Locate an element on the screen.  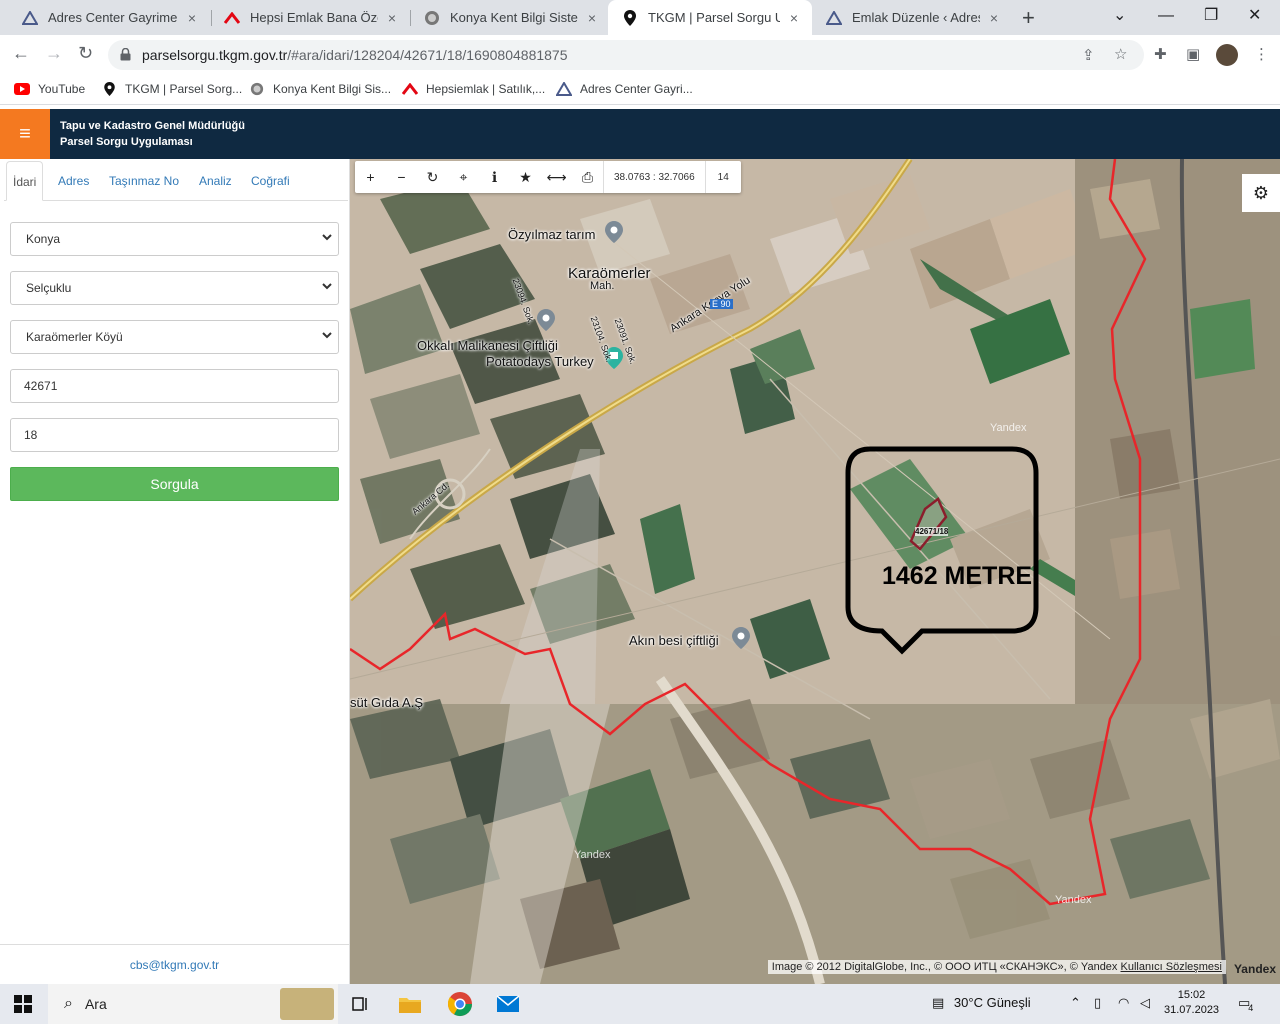
tab-cografi: Coğrafi is located at coordinates (270, 181).